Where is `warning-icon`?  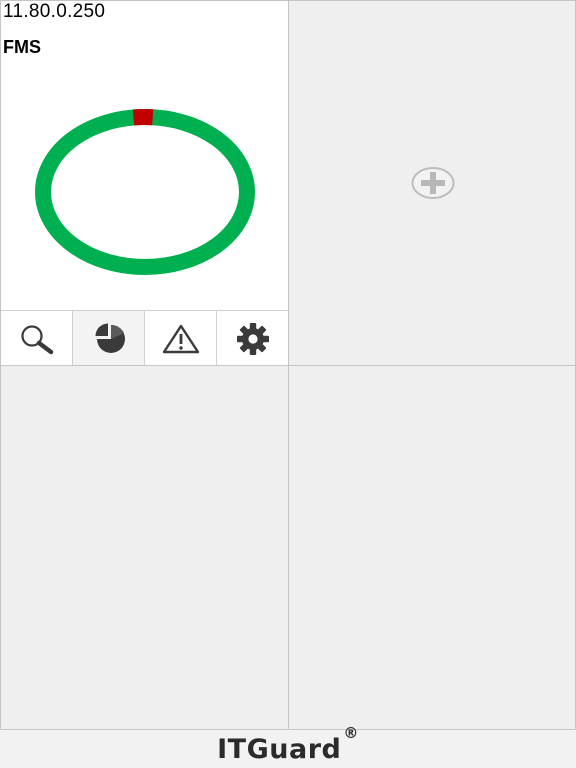 warning-icon is located at coordinates (180, 338).